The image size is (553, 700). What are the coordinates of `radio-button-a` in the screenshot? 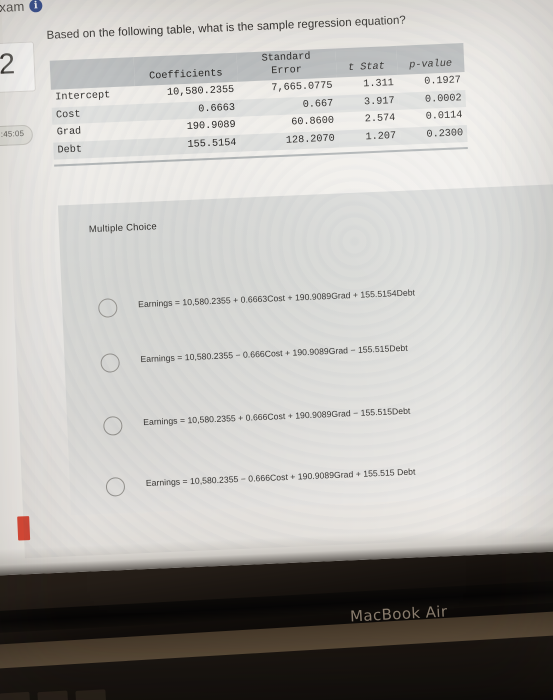 It's located at (107, 308).